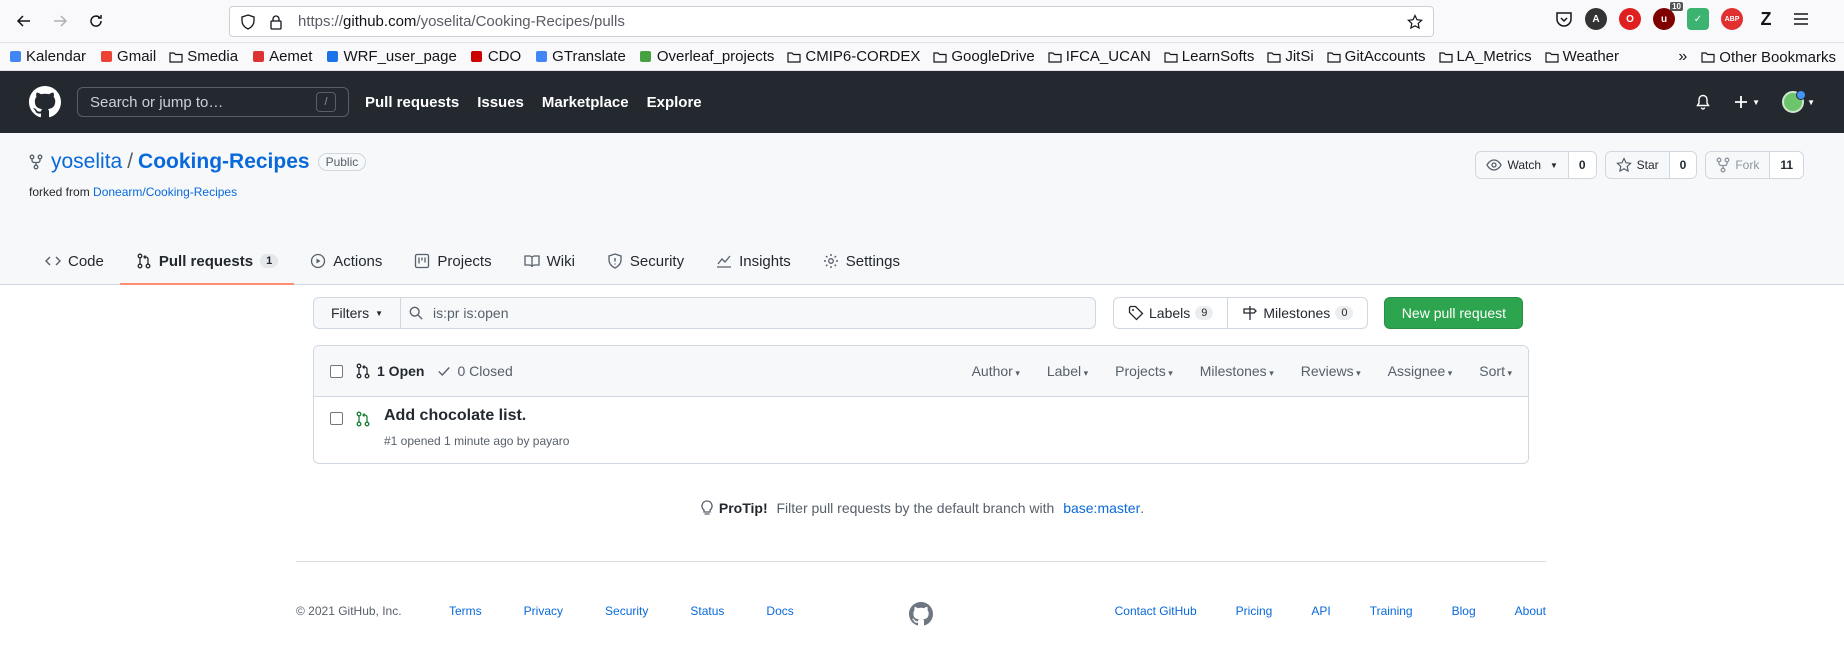 This screenshot has height=650, width=1844. I want to click on bookmark-label: Smedia, so click(213, 56).